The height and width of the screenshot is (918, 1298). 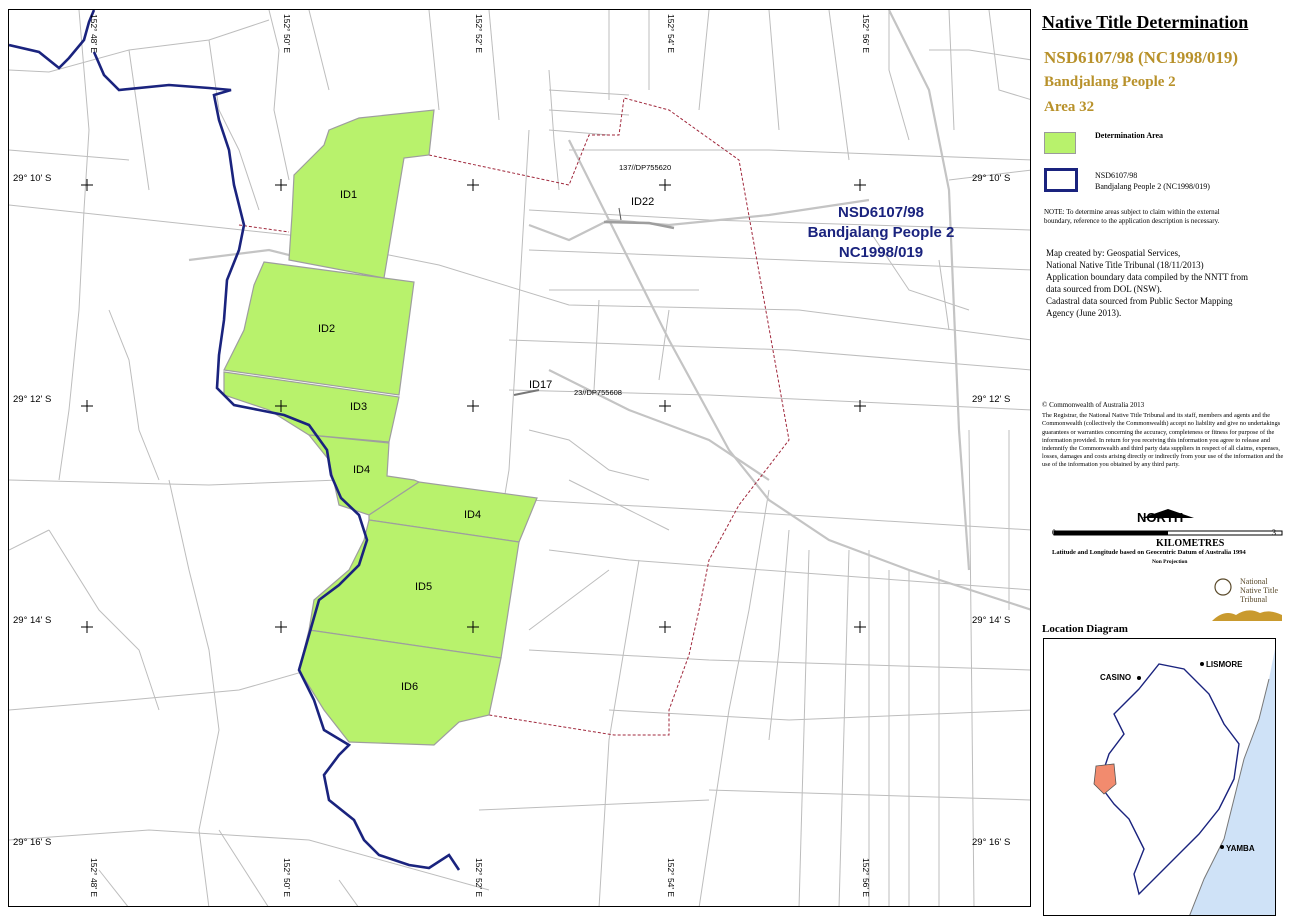 What do you see at coordinates (1115, 677) in the screenshot?
I see `town-casino: CASINO` at bounding box center [1115, 677].